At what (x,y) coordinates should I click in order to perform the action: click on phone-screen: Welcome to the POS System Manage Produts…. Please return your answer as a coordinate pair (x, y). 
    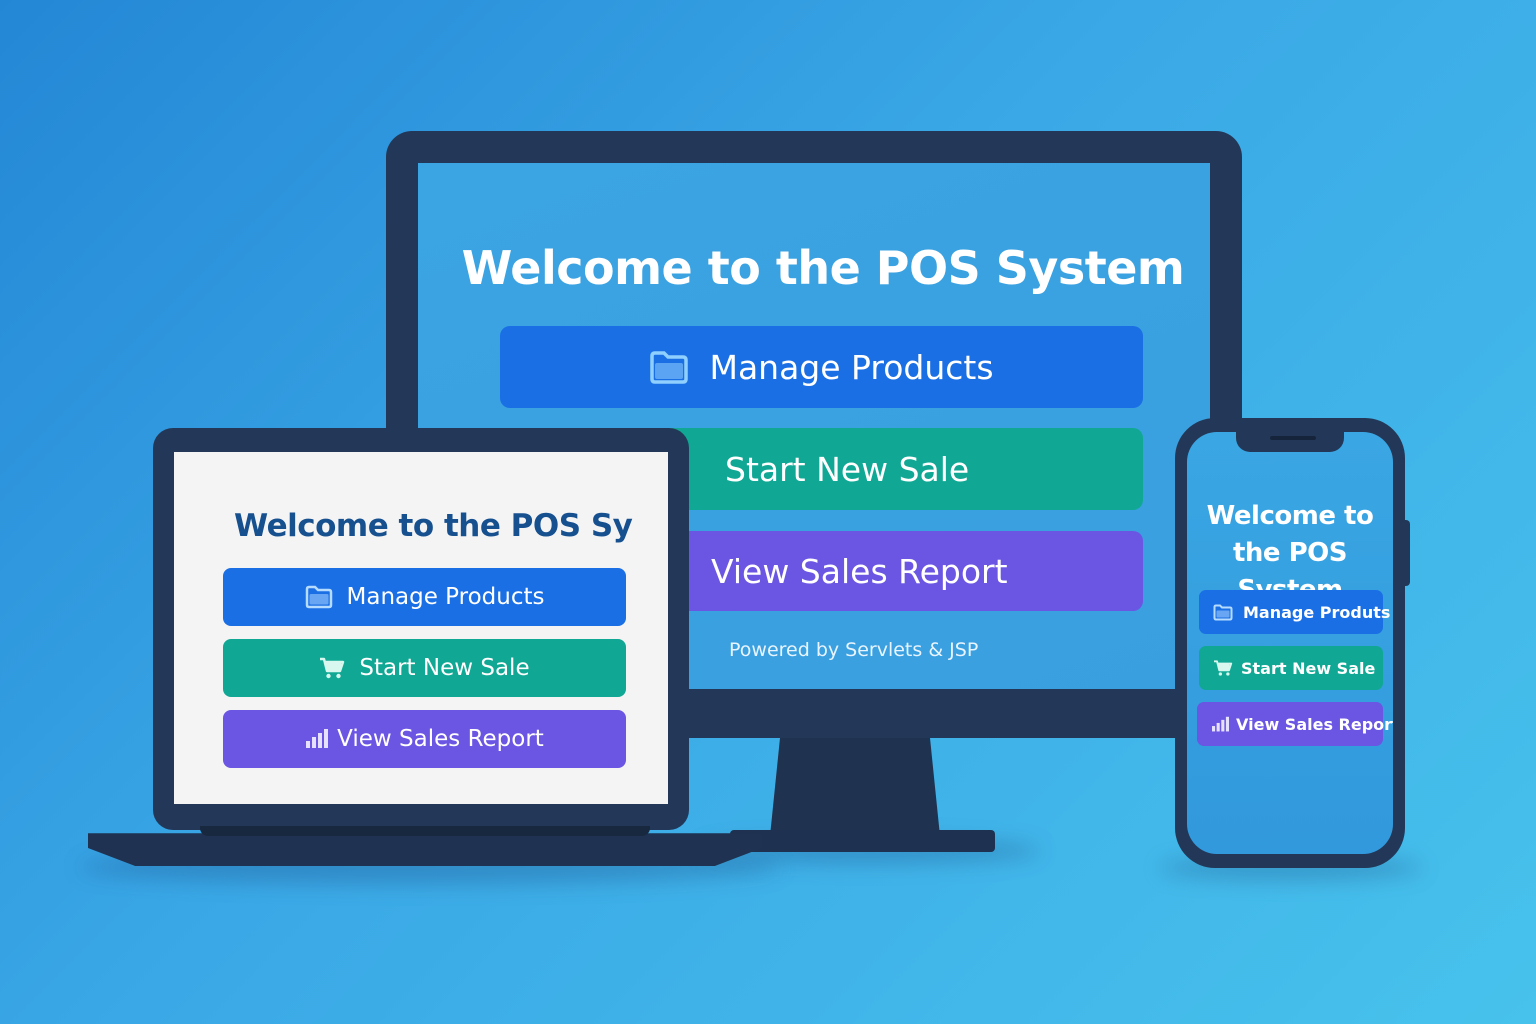
    Looking at the image, I should click on (1290, 643).